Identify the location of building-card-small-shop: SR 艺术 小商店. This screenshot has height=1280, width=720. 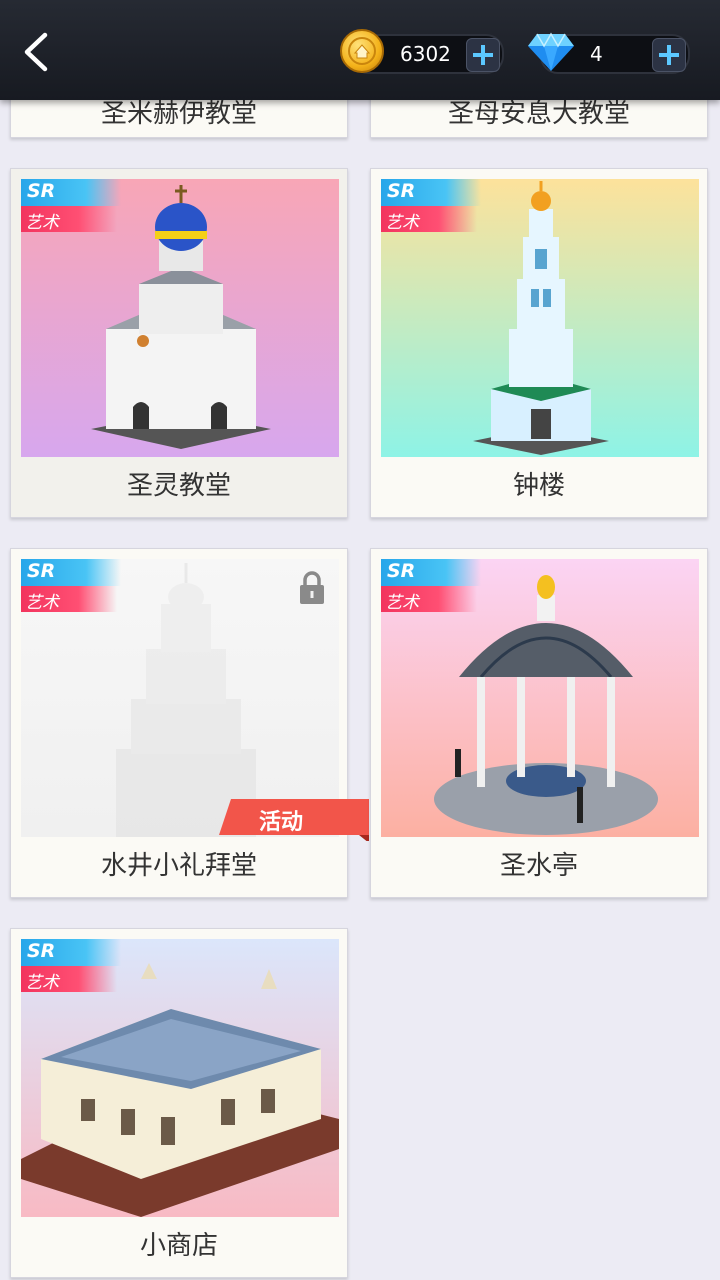
(179, 1103).